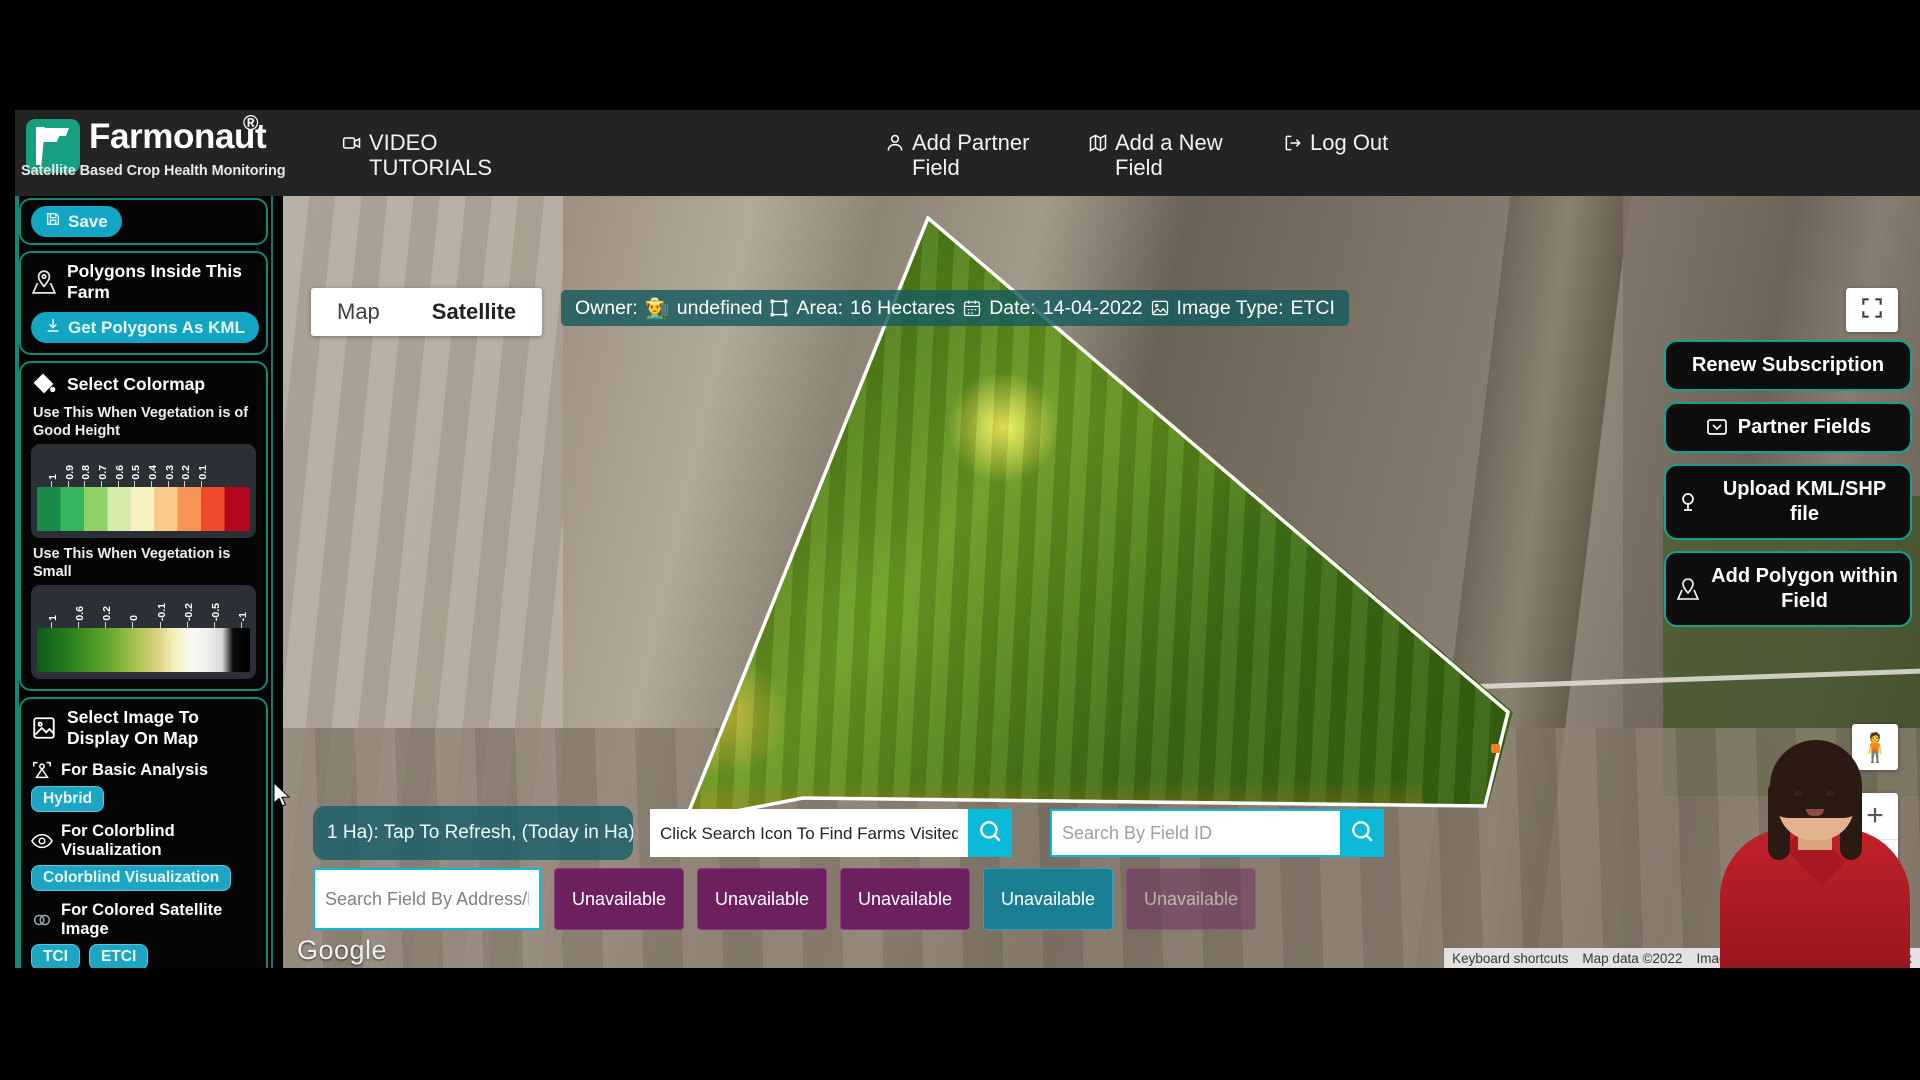 The image size is (1920, 1080). What do you see at coordinates (1171, 155) in the screenshot?
I see `nav-add-new-field: Add a New Field` at bounding box center [1171, 155].